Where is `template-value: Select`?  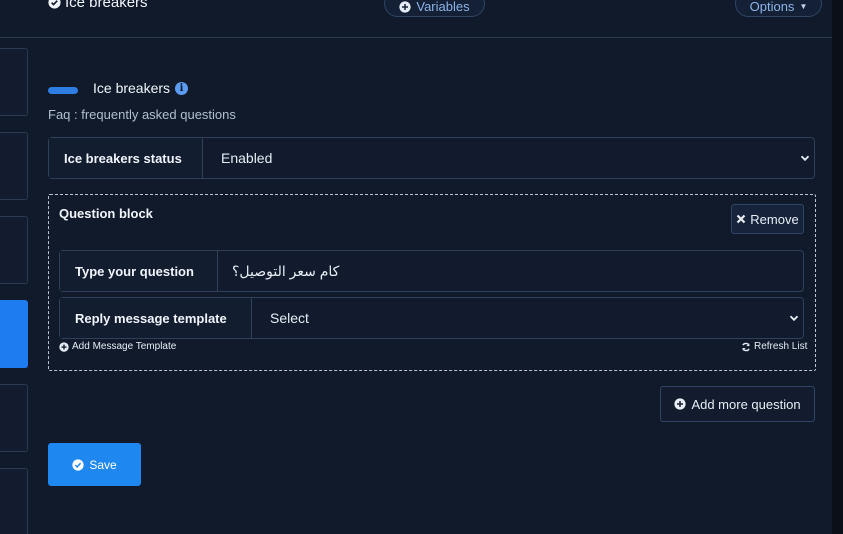
template-value: Select is located at coordinates (289, 318).